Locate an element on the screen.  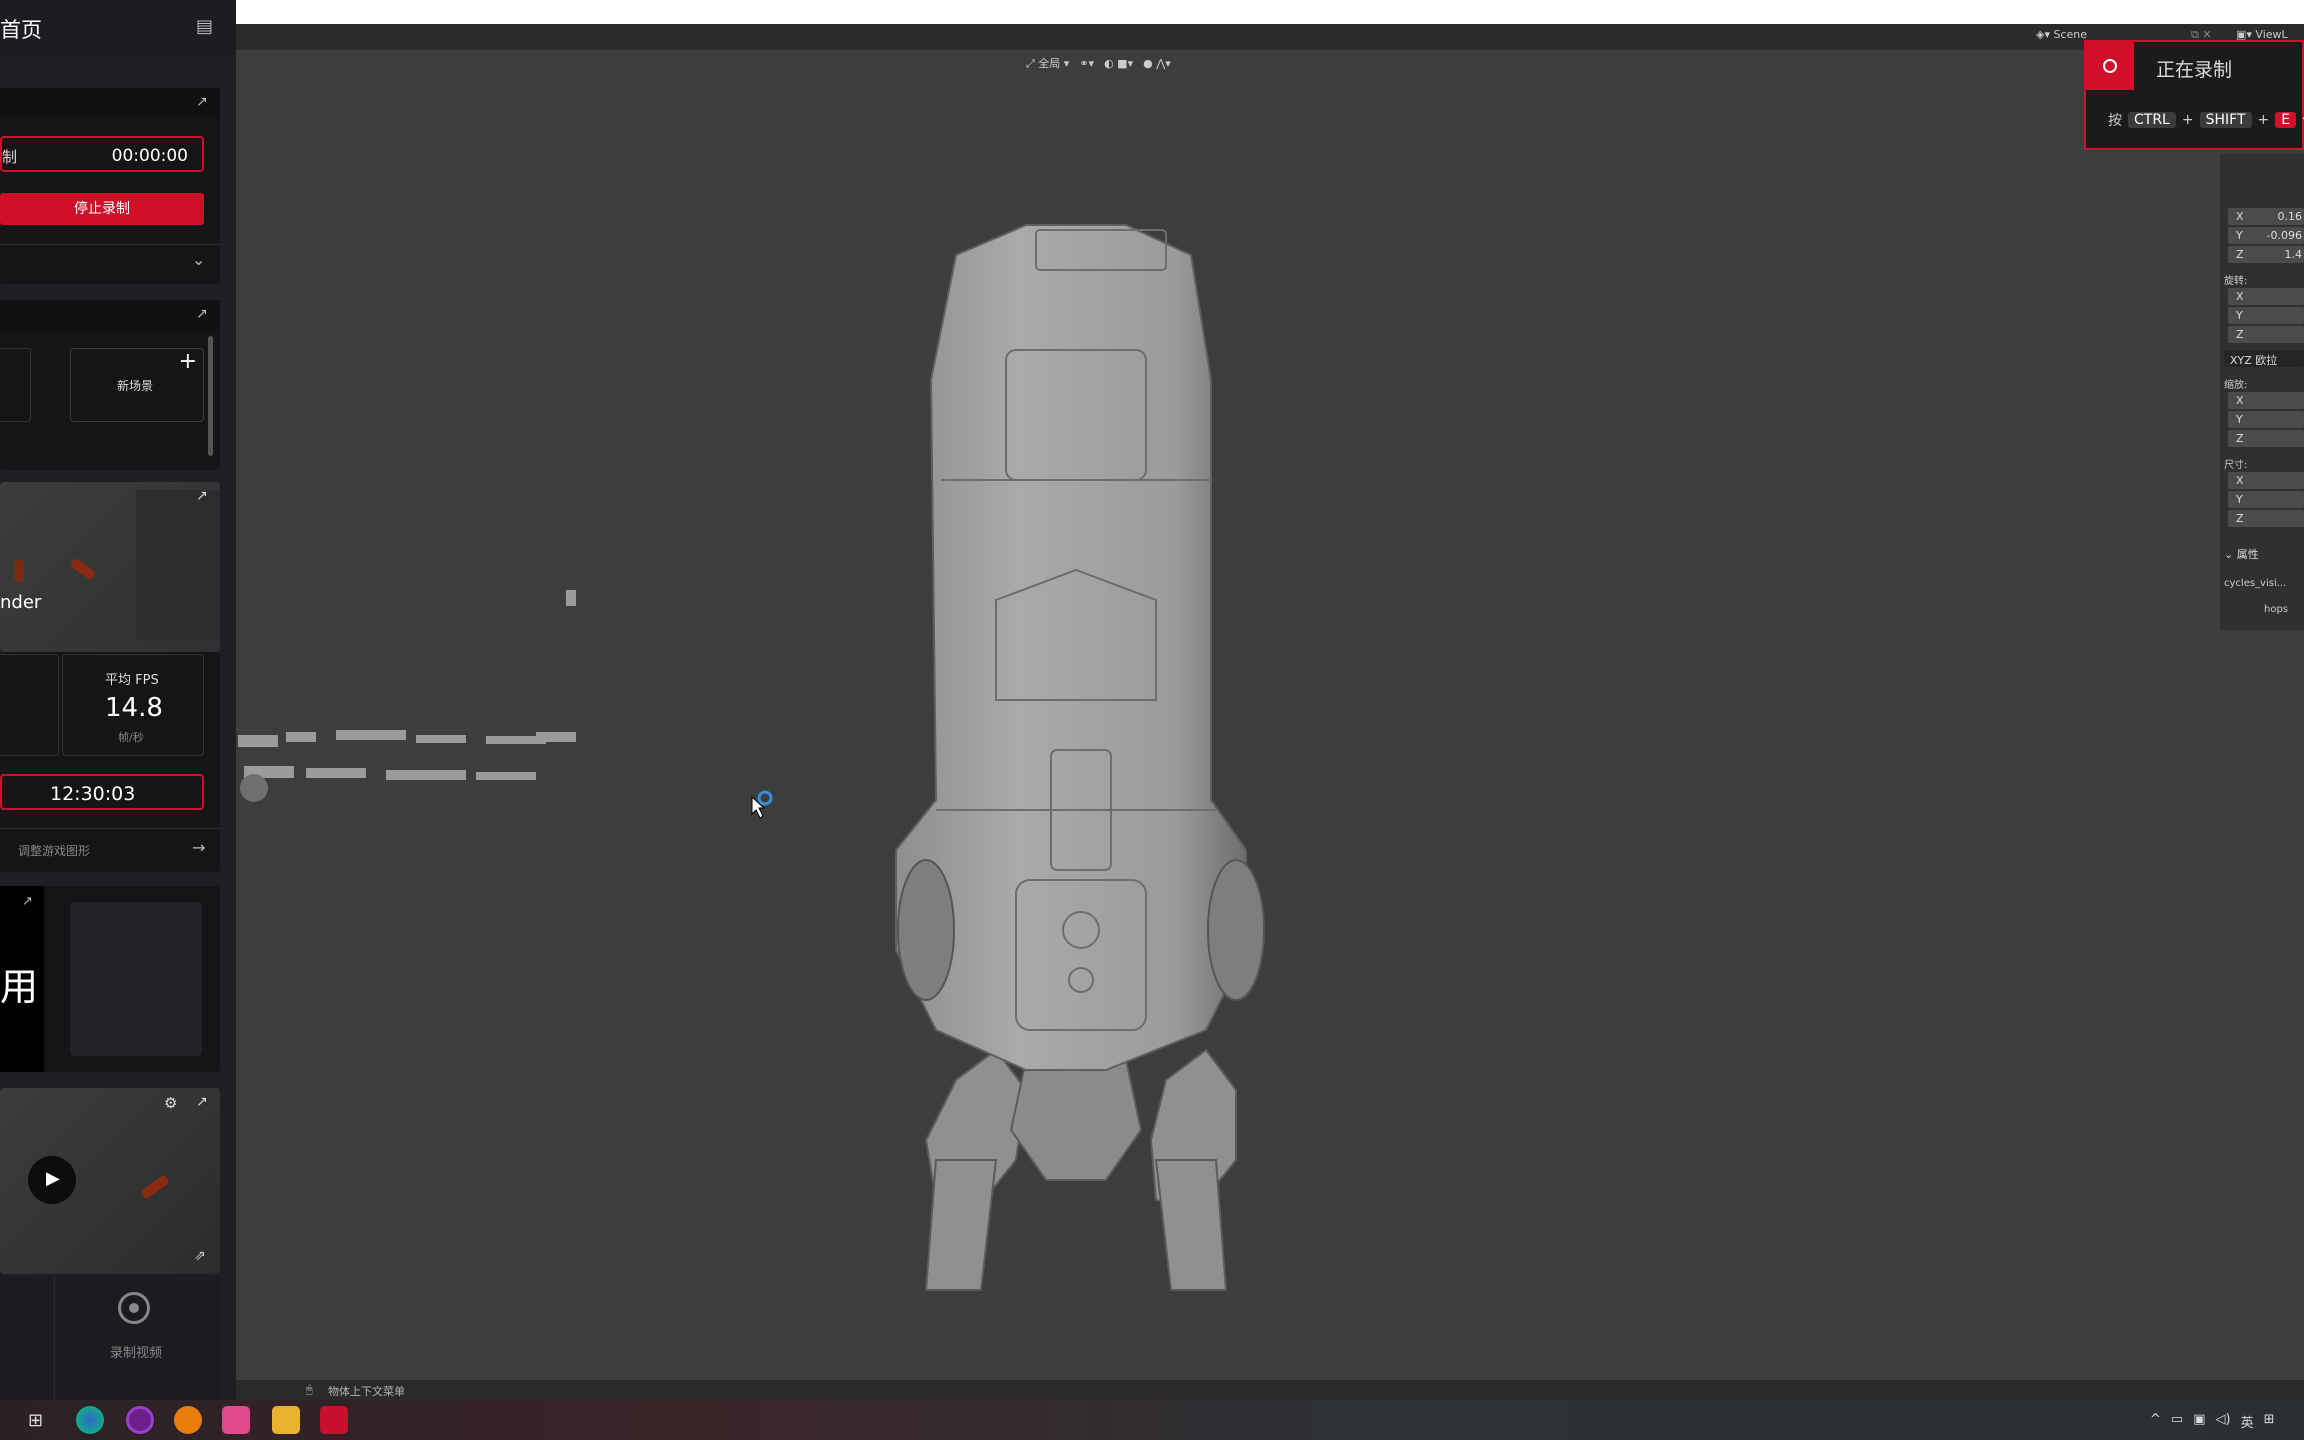
stop-hotkey-hint: 按 CTRL + SHIFT + E 停 is located at coordinates (2206, 120).